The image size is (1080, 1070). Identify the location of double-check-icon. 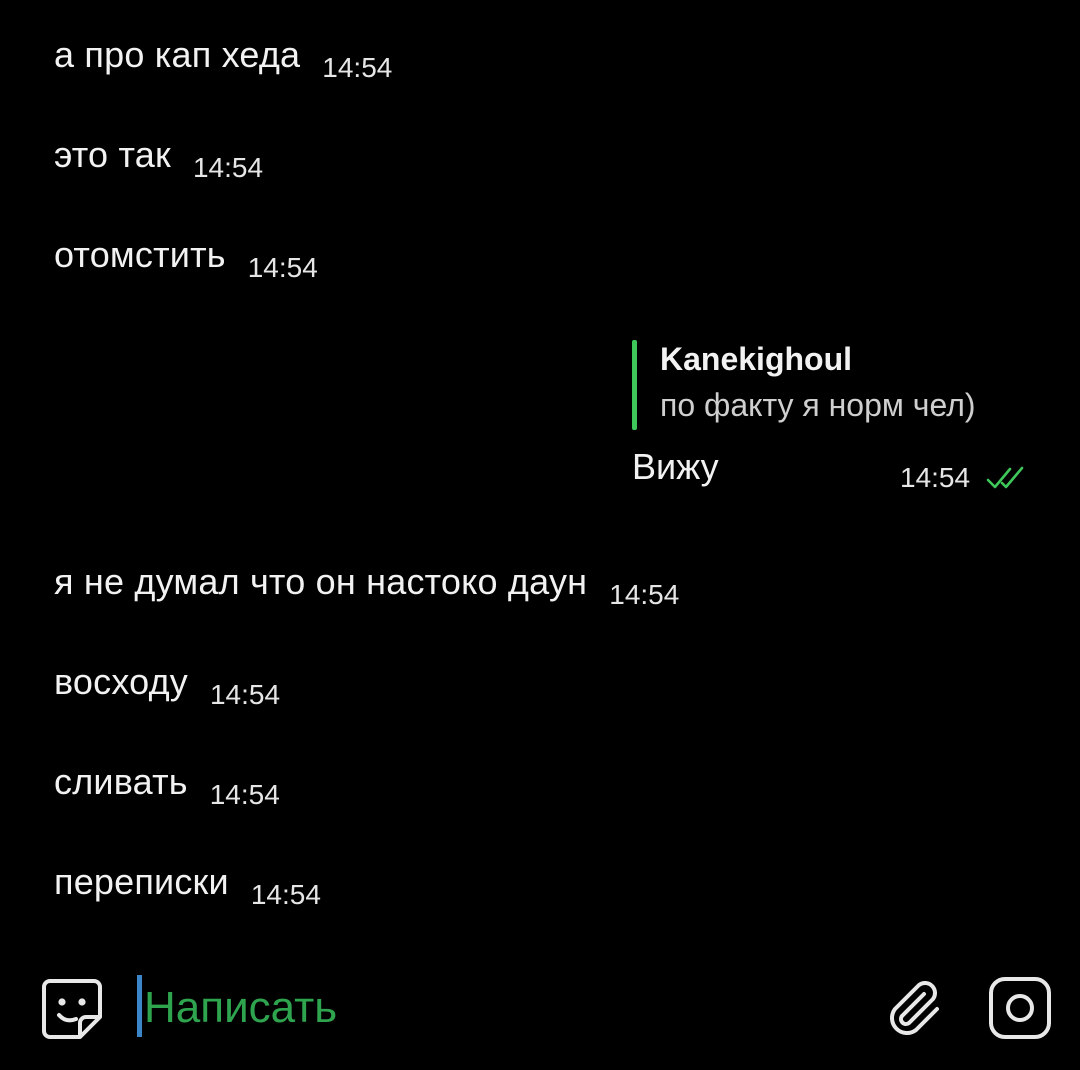
(1005, 477).